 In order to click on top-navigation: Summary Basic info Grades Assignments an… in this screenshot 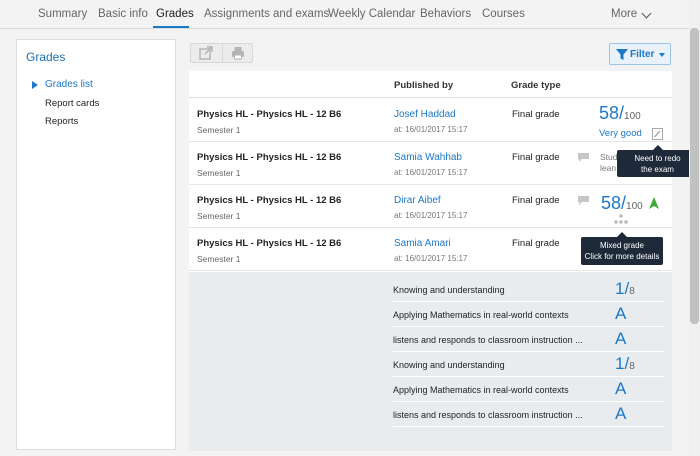, I will do `click(350, 14)`.